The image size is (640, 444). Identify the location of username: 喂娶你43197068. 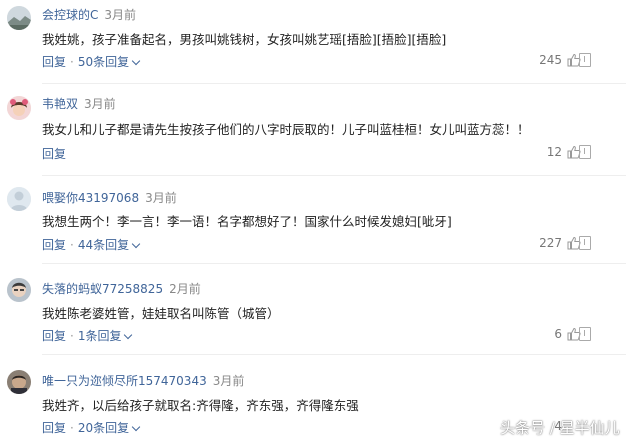
(90, 198).